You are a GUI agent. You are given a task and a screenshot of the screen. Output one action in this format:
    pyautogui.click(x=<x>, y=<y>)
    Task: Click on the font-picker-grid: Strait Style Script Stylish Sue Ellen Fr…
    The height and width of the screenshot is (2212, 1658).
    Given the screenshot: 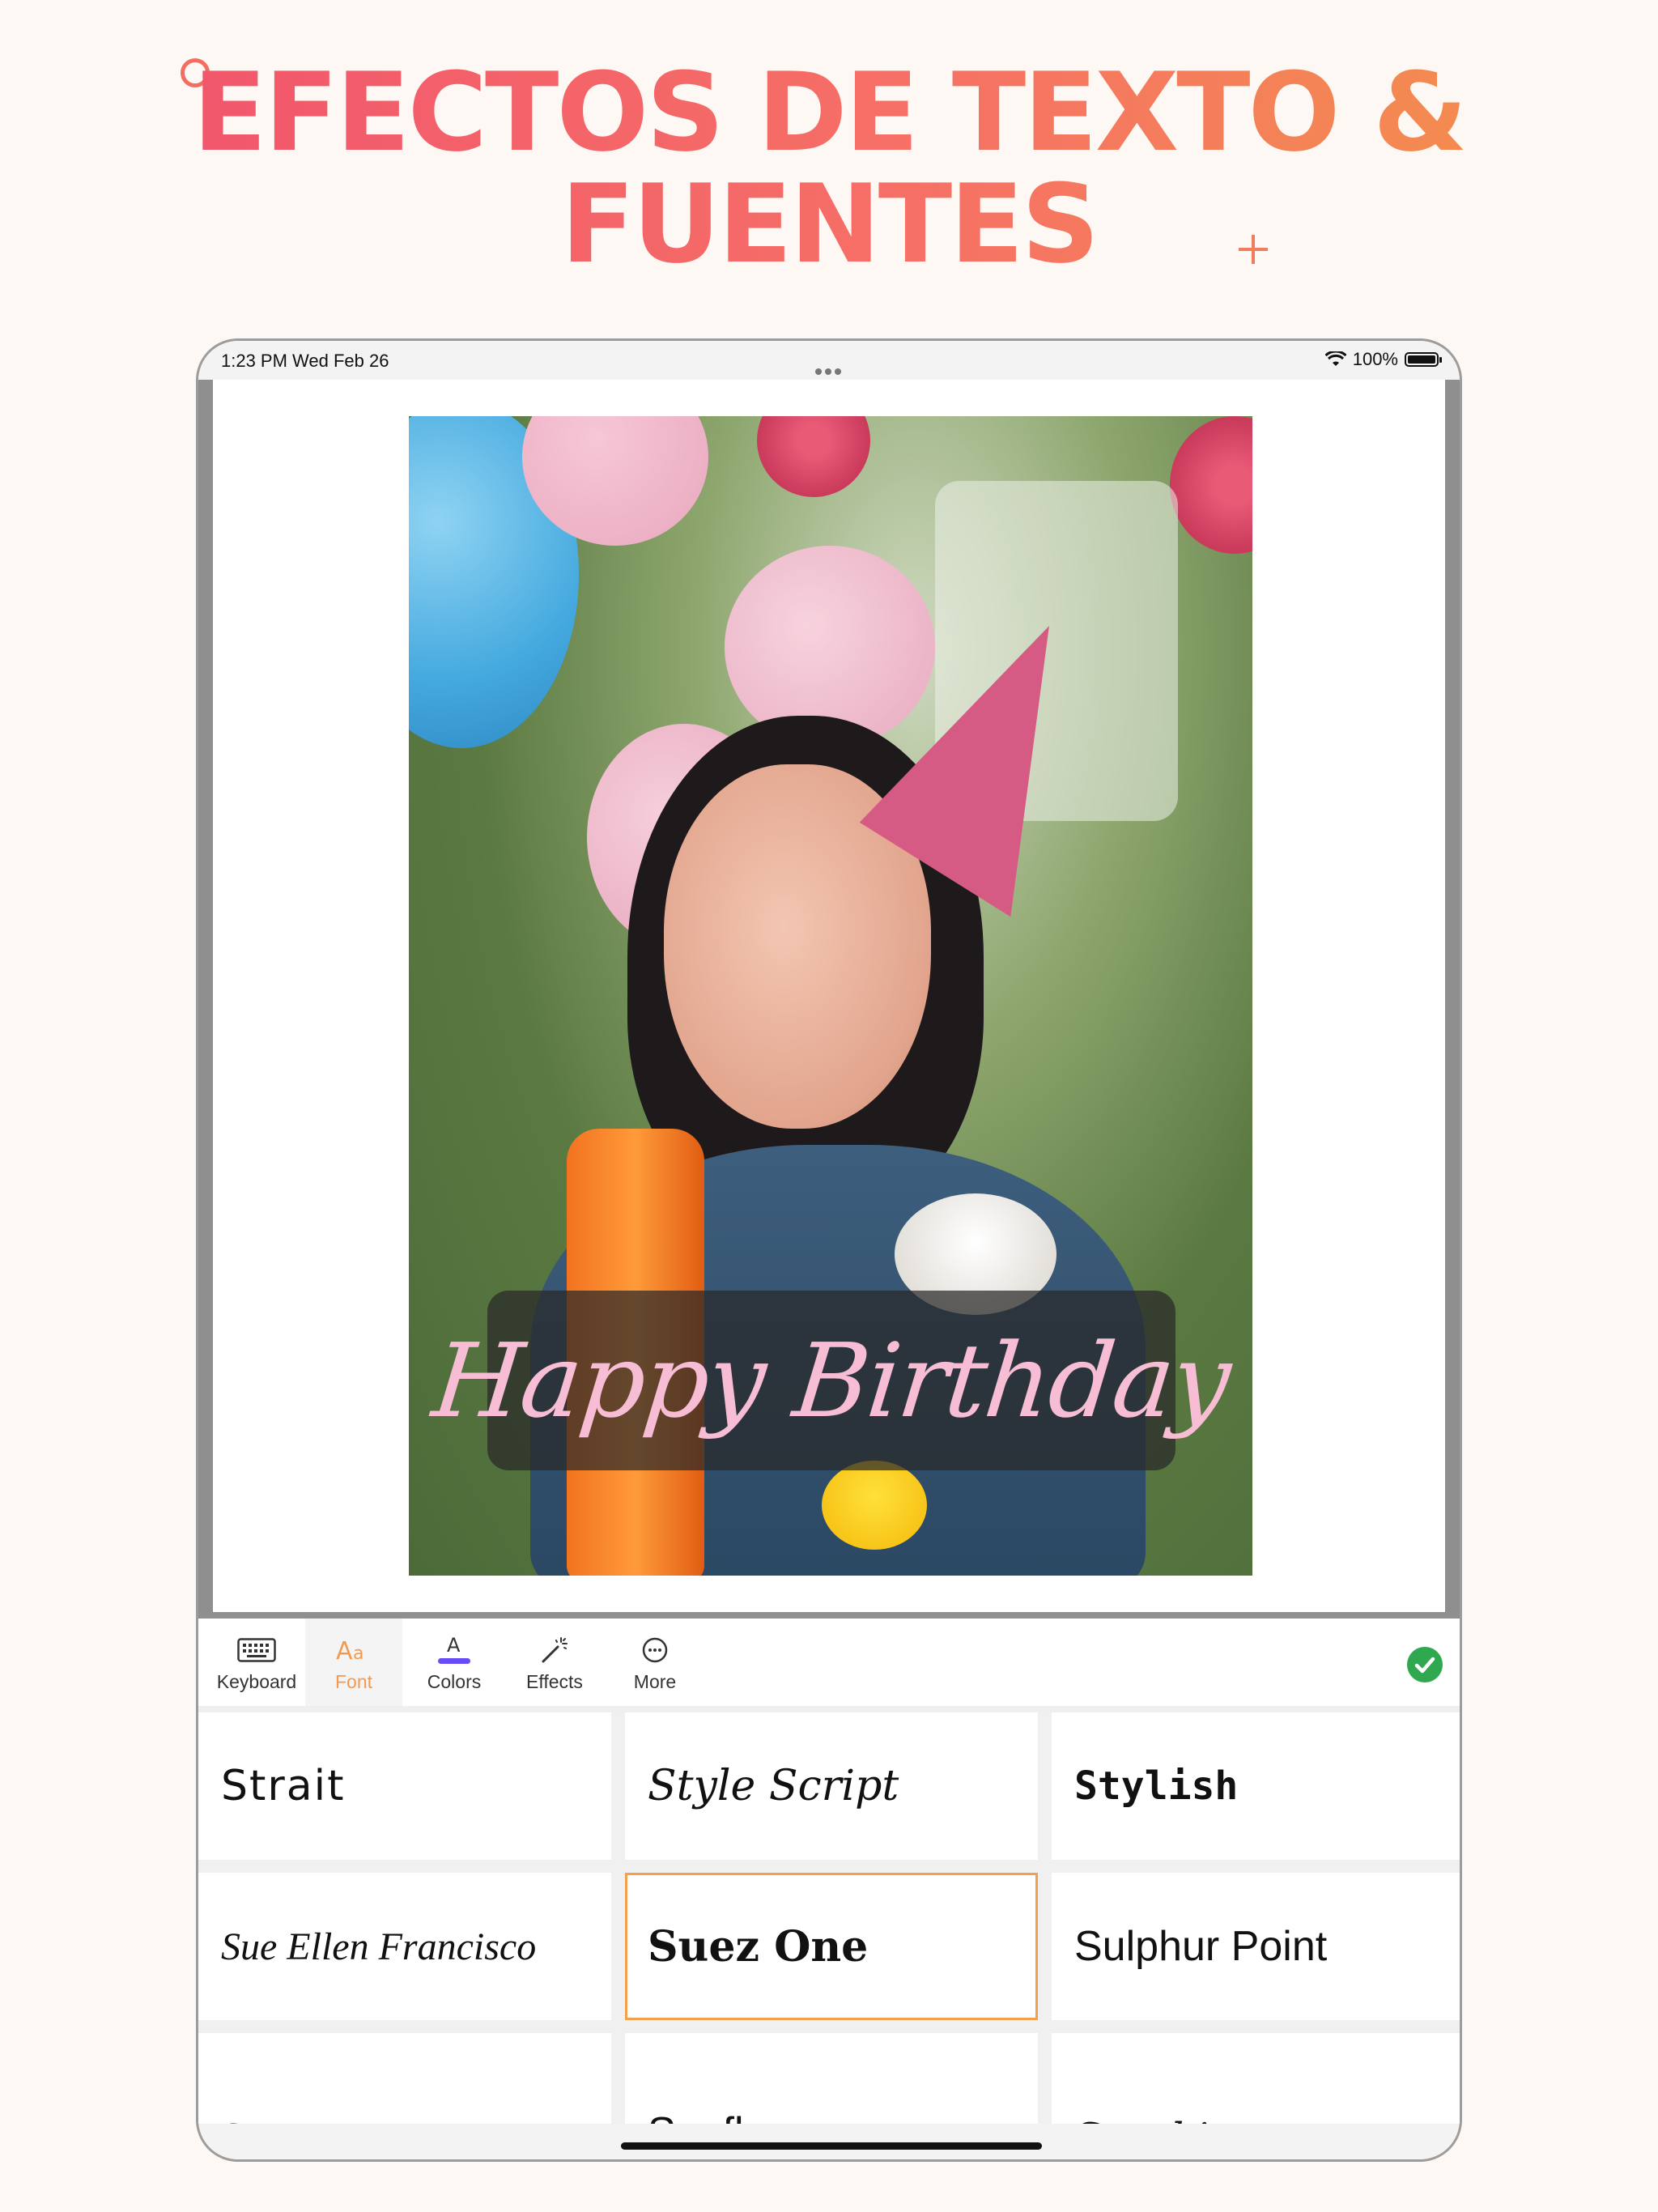 What is the action you would take?
    pyautogui.click(x=829, y=1918)
    